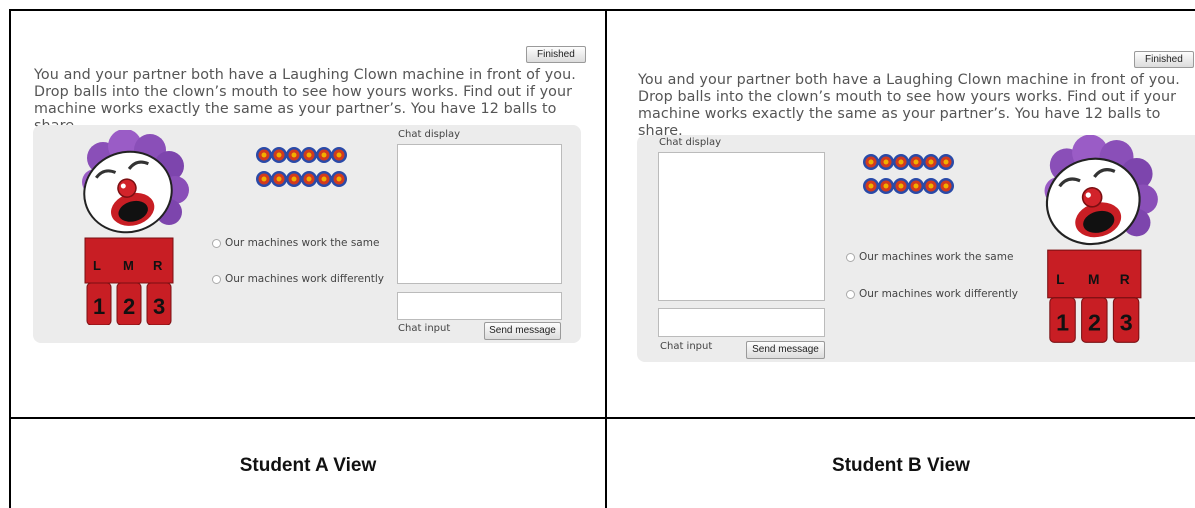  What do you see at coordinates (308, 465) in the screenshot?
I see `caption-student-a: Student A View` at bounding box center [308, 465].